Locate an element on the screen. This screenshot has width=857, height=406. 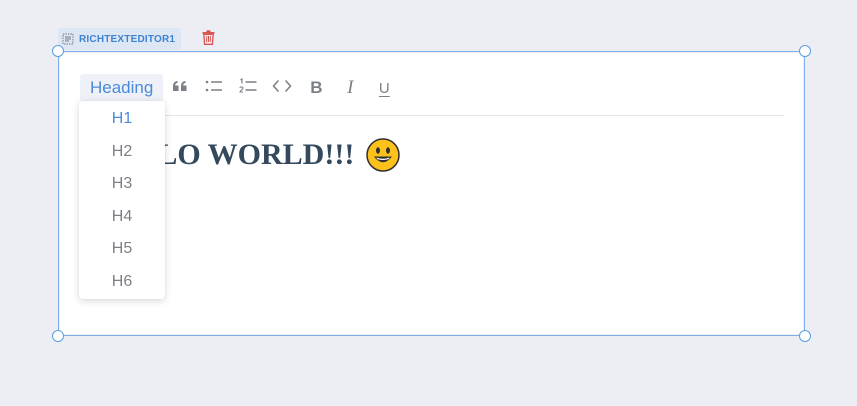
delete-component-button is located at coordinates (208, 39).